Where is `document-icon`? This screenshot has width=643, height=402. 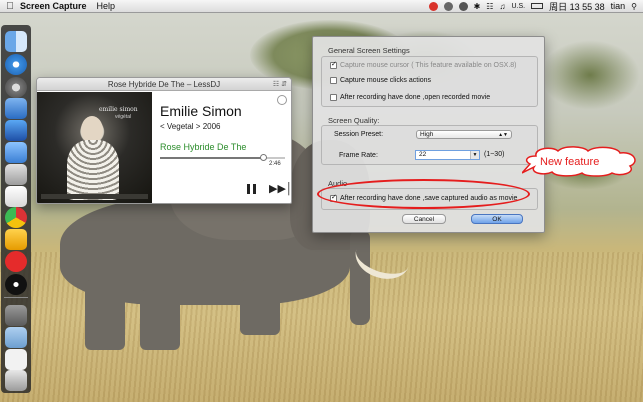
document-icon is located at coordinates (16, 359).